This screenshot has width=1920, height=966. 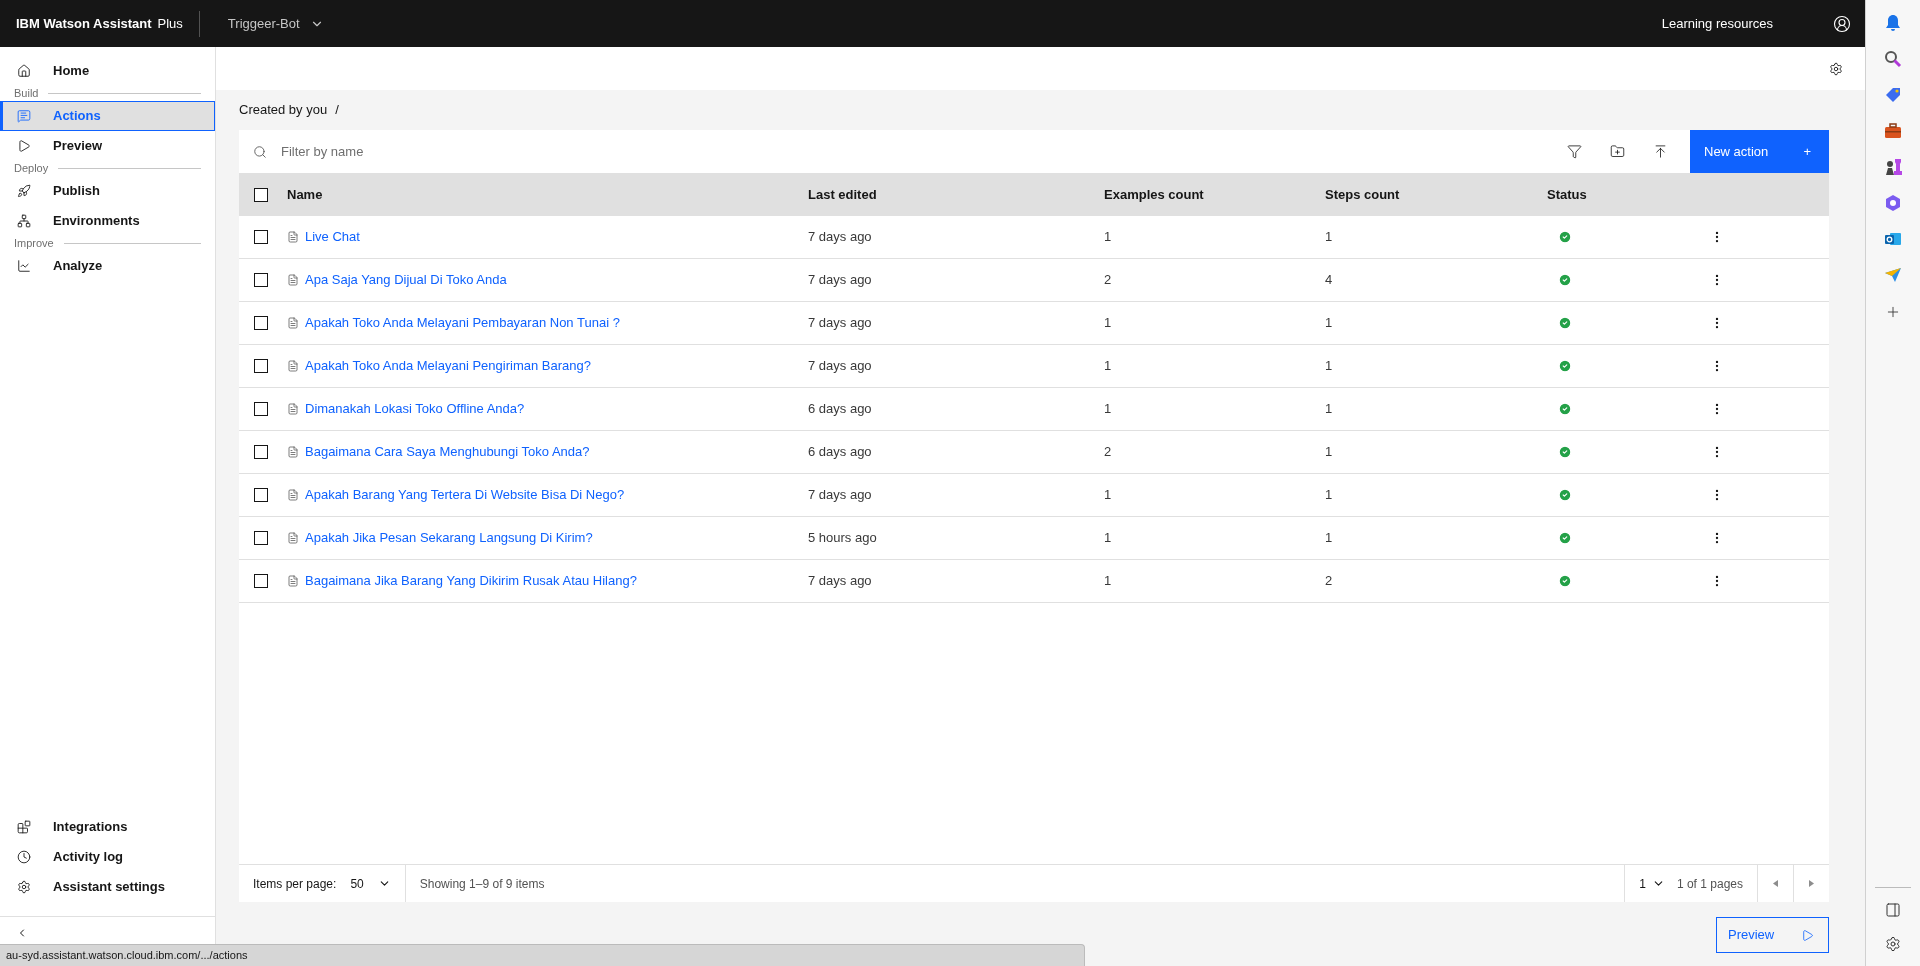 I want to click on action-link: Apakah Toko Anda Melayani Pengiriman Barang?, so click(x=448, y=366).